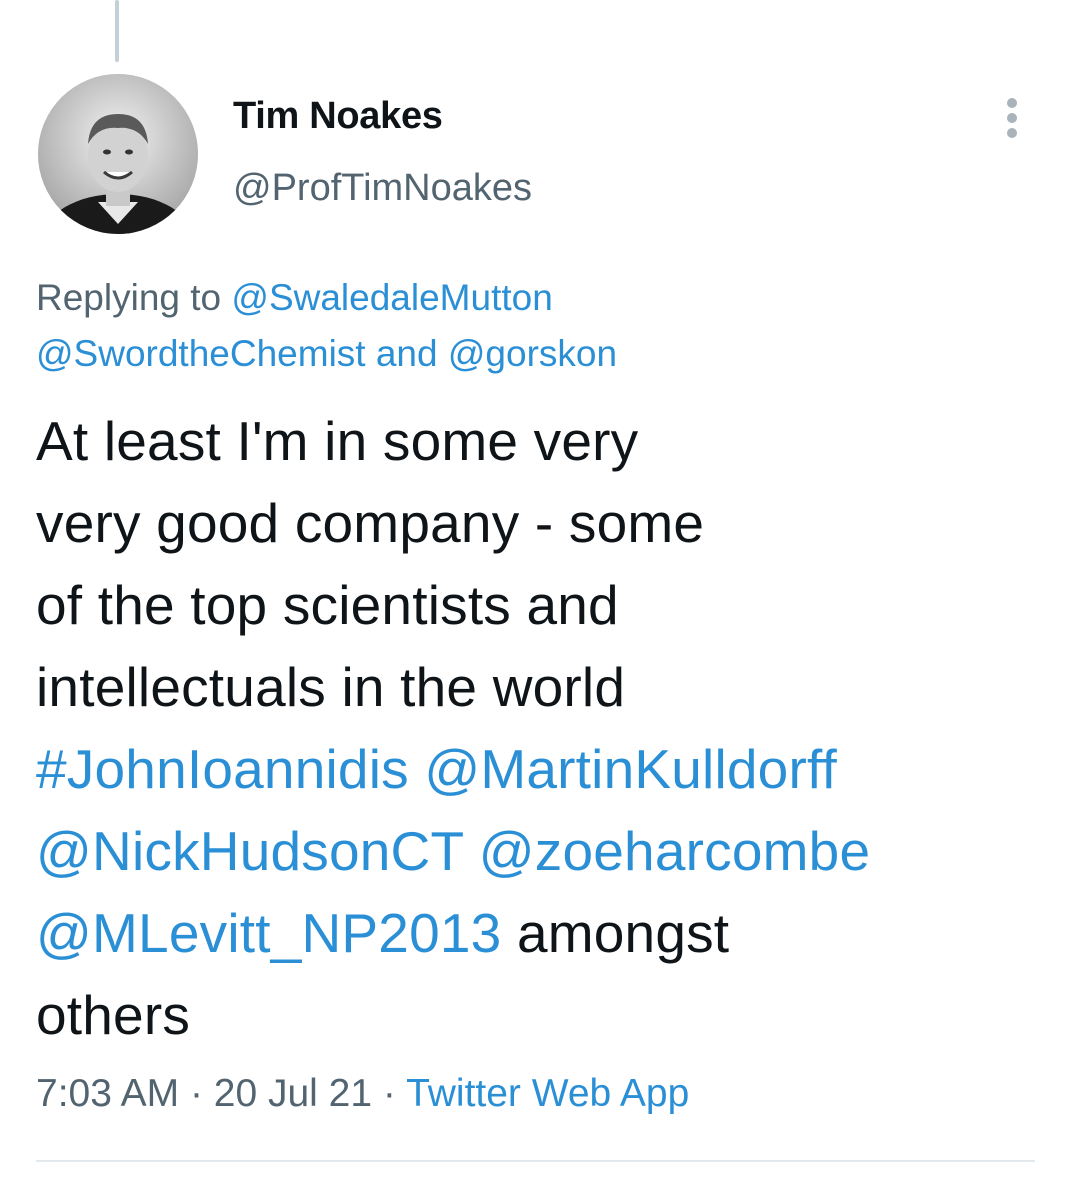  Describe the element at coordinates (338, 116) in the screenshot. I see `author-display-name: Tim Noakes` at that location.